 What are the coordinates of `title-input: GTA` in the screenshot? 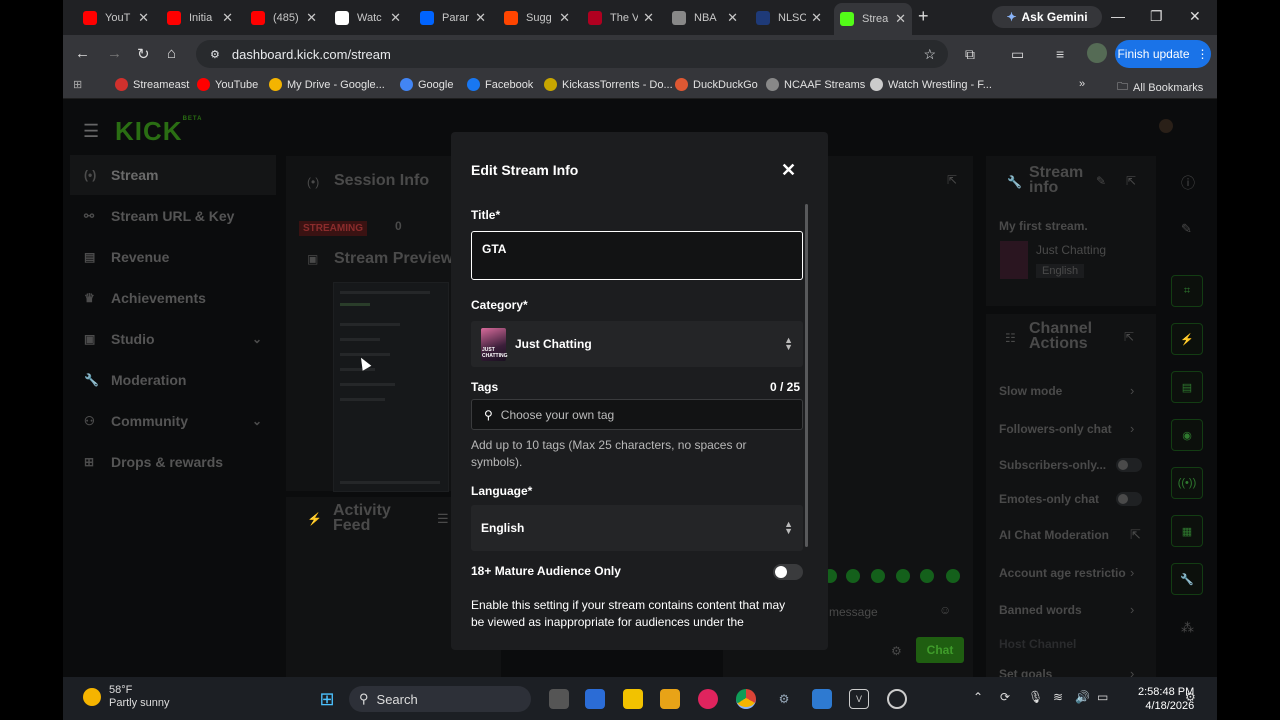 It's located at (637, 255).